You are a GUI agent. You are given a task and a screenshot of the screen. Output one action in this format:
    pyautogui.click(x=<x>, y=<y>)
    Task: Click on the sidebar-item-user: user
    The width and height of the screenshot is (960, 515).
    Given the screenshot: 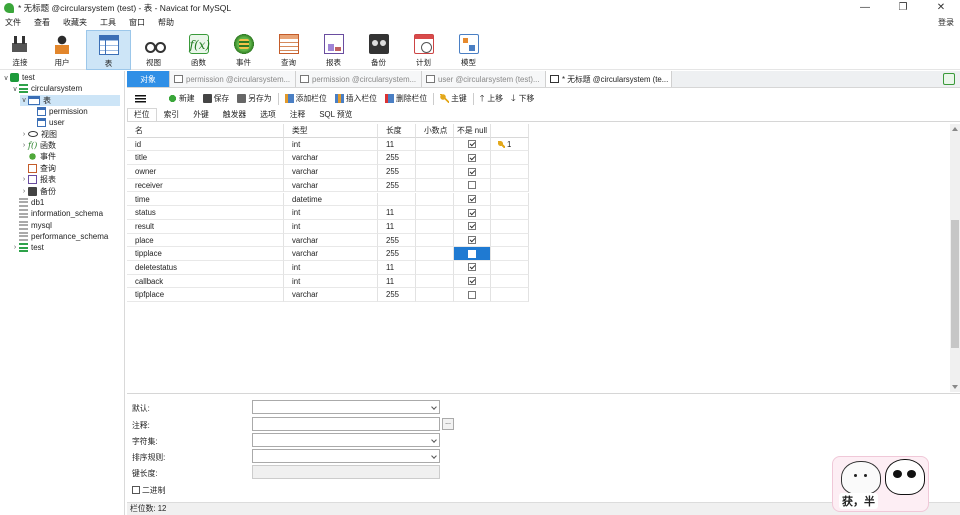 What is the action you would take?
    pyautogui.click(x=47, y=122)
    